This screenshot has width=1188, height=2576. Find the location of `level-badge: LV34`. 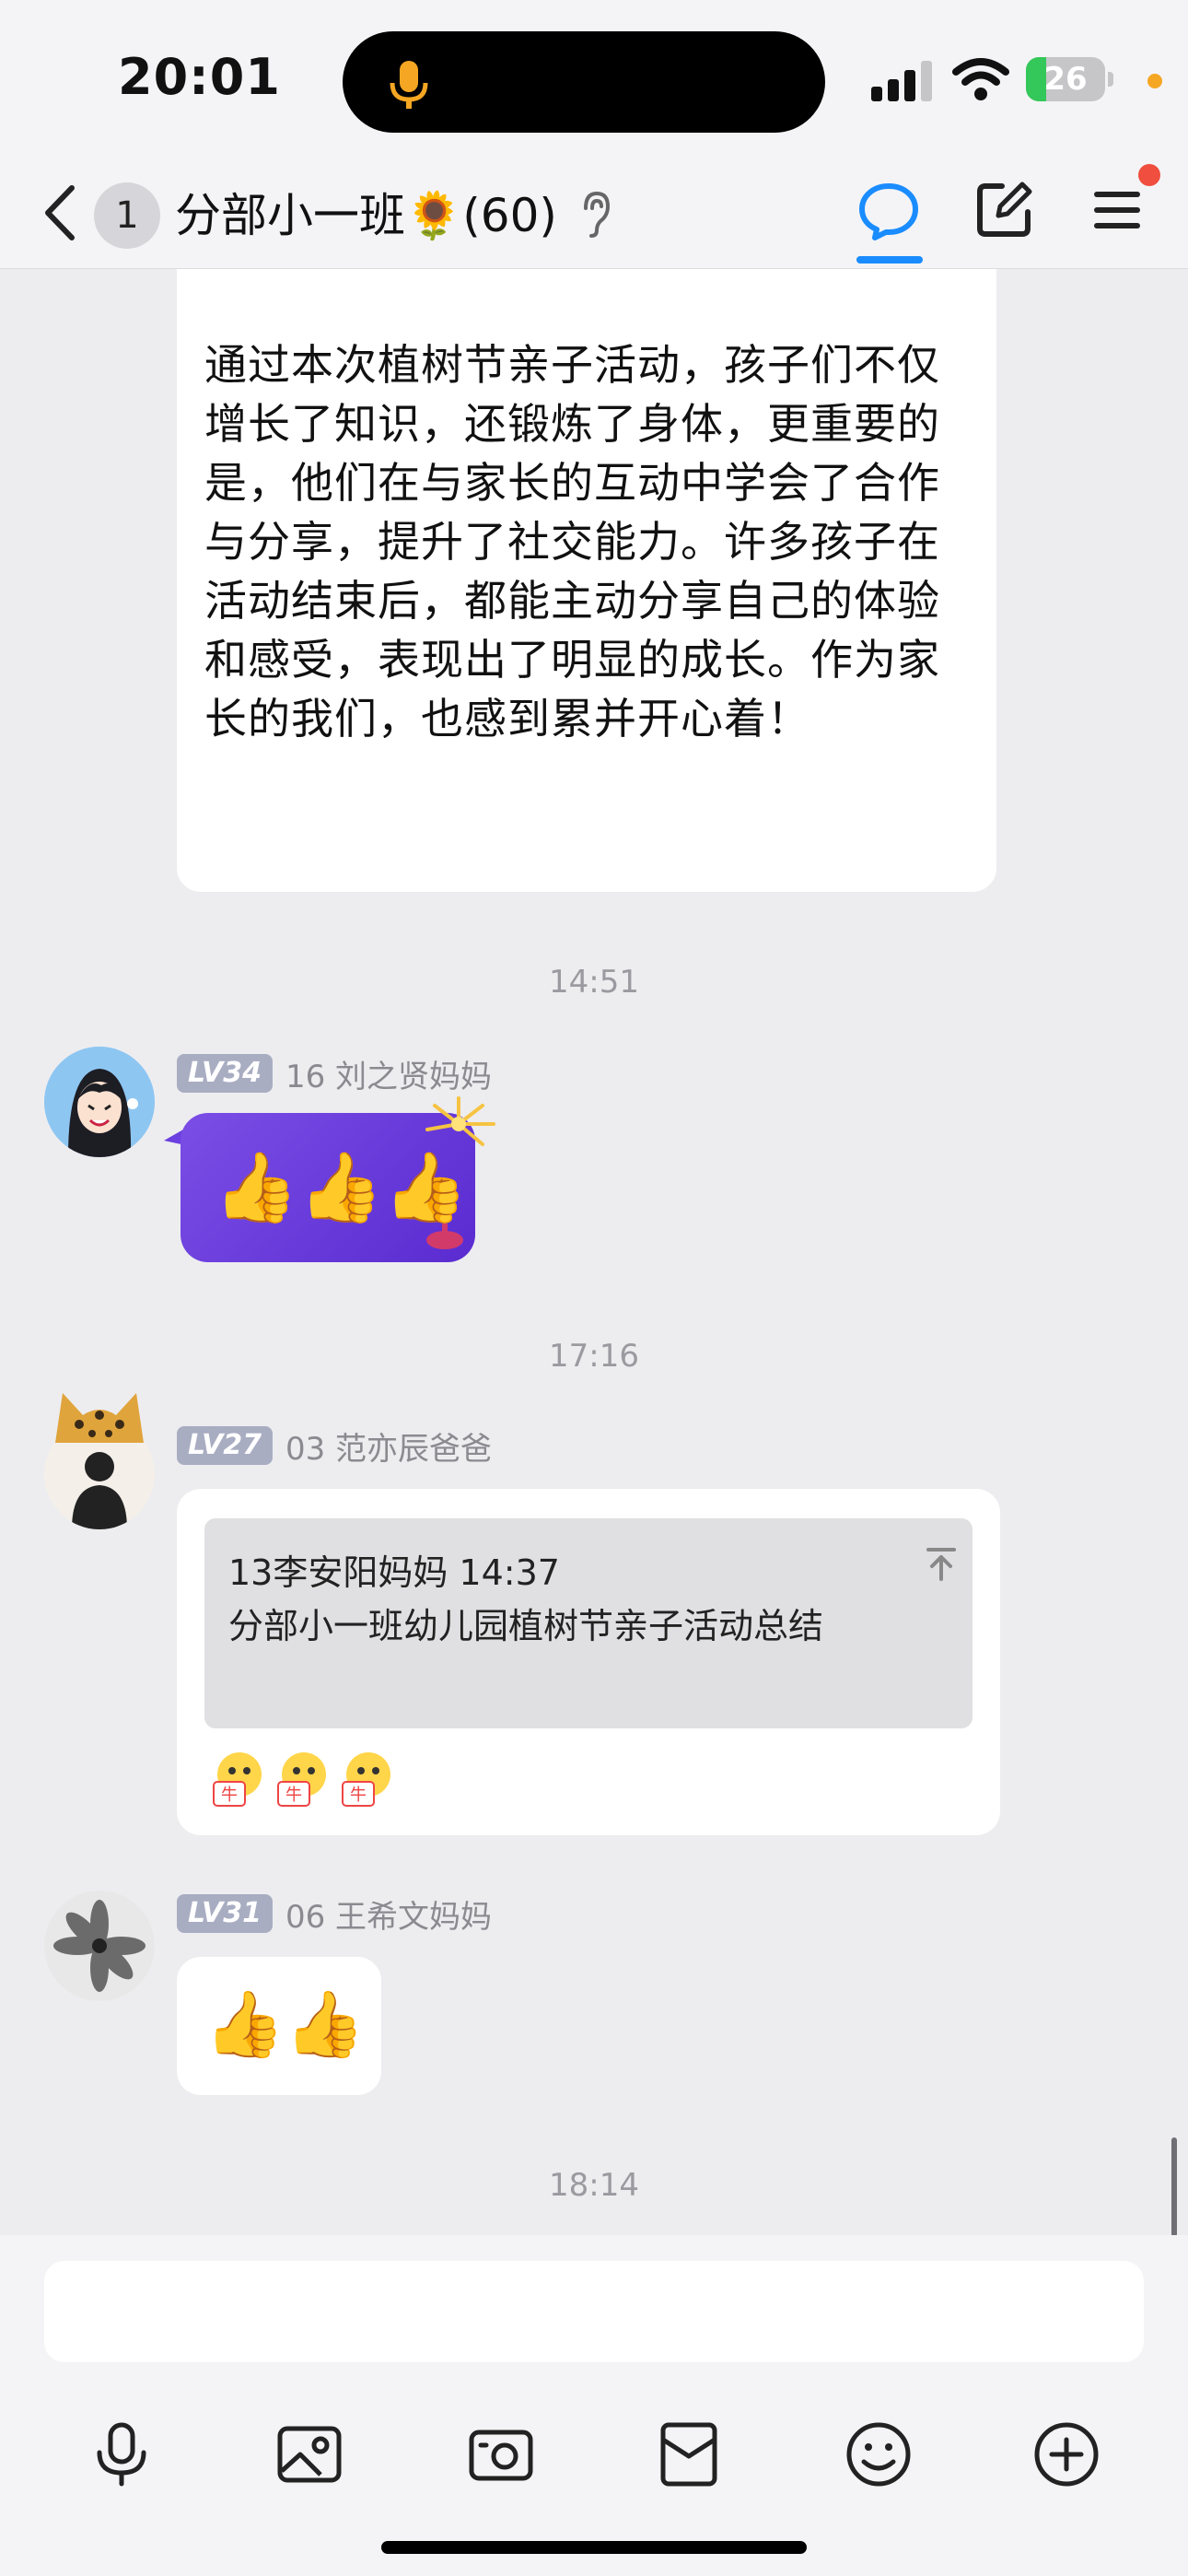

level-badge: LV34 is located at coordinates (225, 1073).